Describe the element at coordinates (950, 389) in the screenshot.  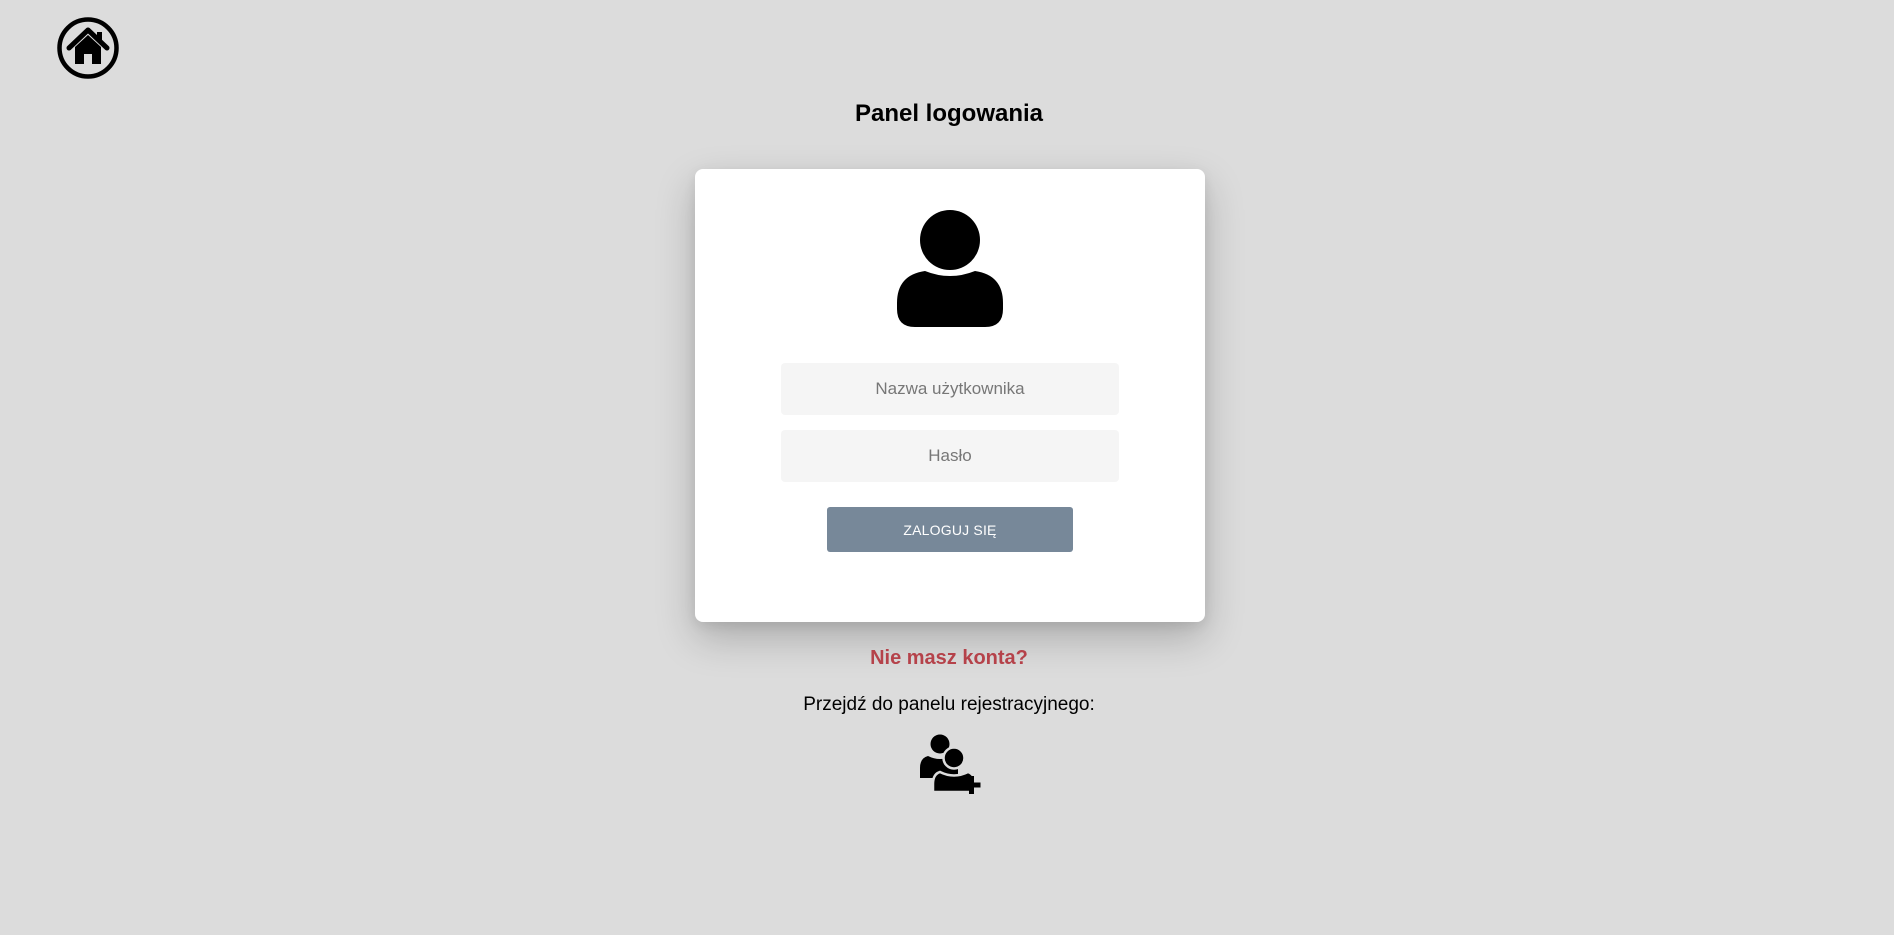
I see `username-input` at that location.